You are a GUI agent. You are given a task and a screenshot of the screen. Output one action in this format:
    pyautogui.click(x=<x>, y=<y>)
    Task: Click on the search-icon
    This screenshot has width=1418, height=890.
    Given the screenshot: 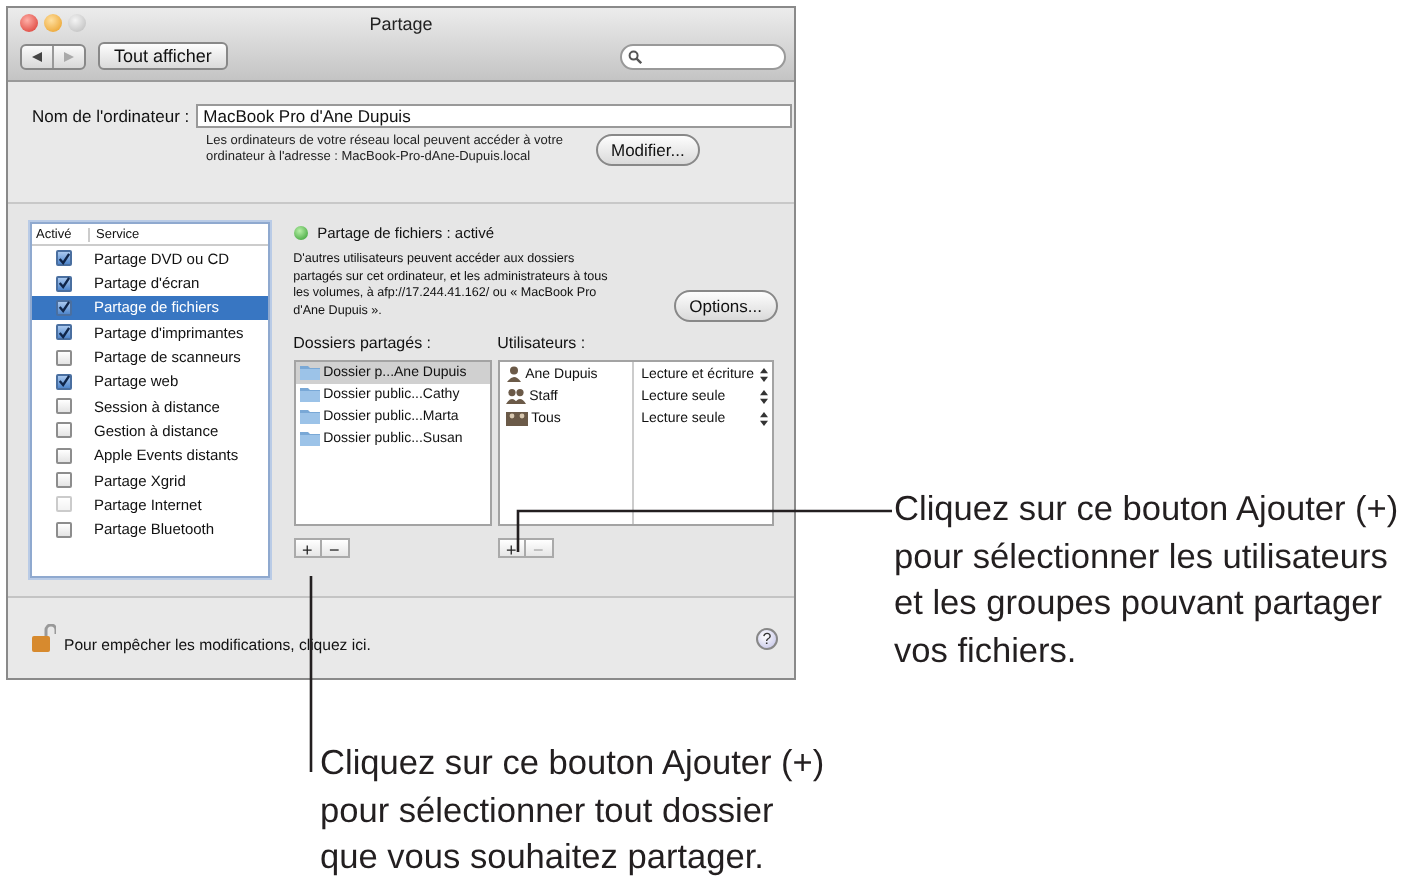 What is the action you would take?
    pyautogui.click(x=635, y=56)
    